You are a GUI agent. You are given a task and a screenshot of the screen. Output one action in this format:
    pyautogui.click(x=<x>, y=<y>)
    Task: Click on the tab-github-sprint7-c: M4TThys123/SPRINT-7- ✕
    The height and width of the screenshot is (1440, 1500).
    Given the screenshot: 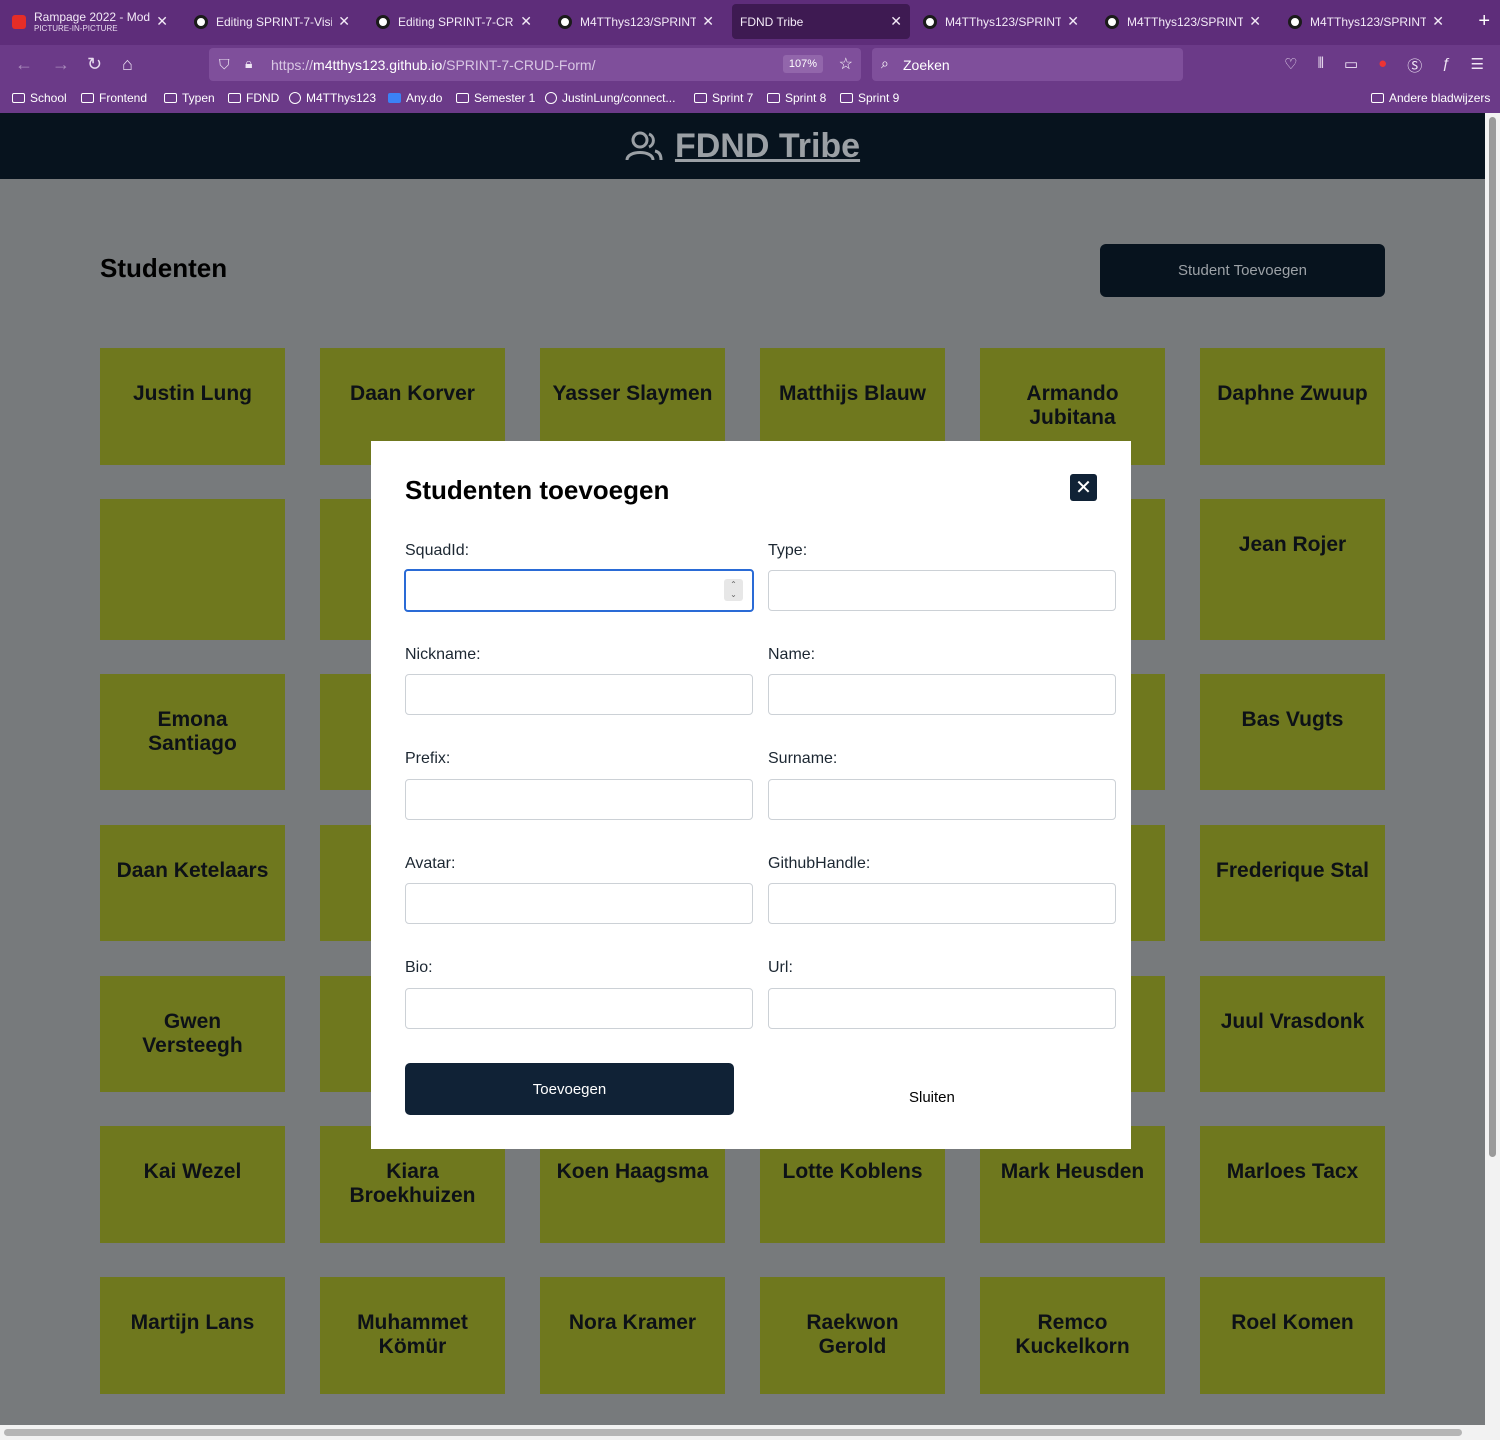 What is the action you would take?
    pyautogui.click(x=1183, y=21)
    